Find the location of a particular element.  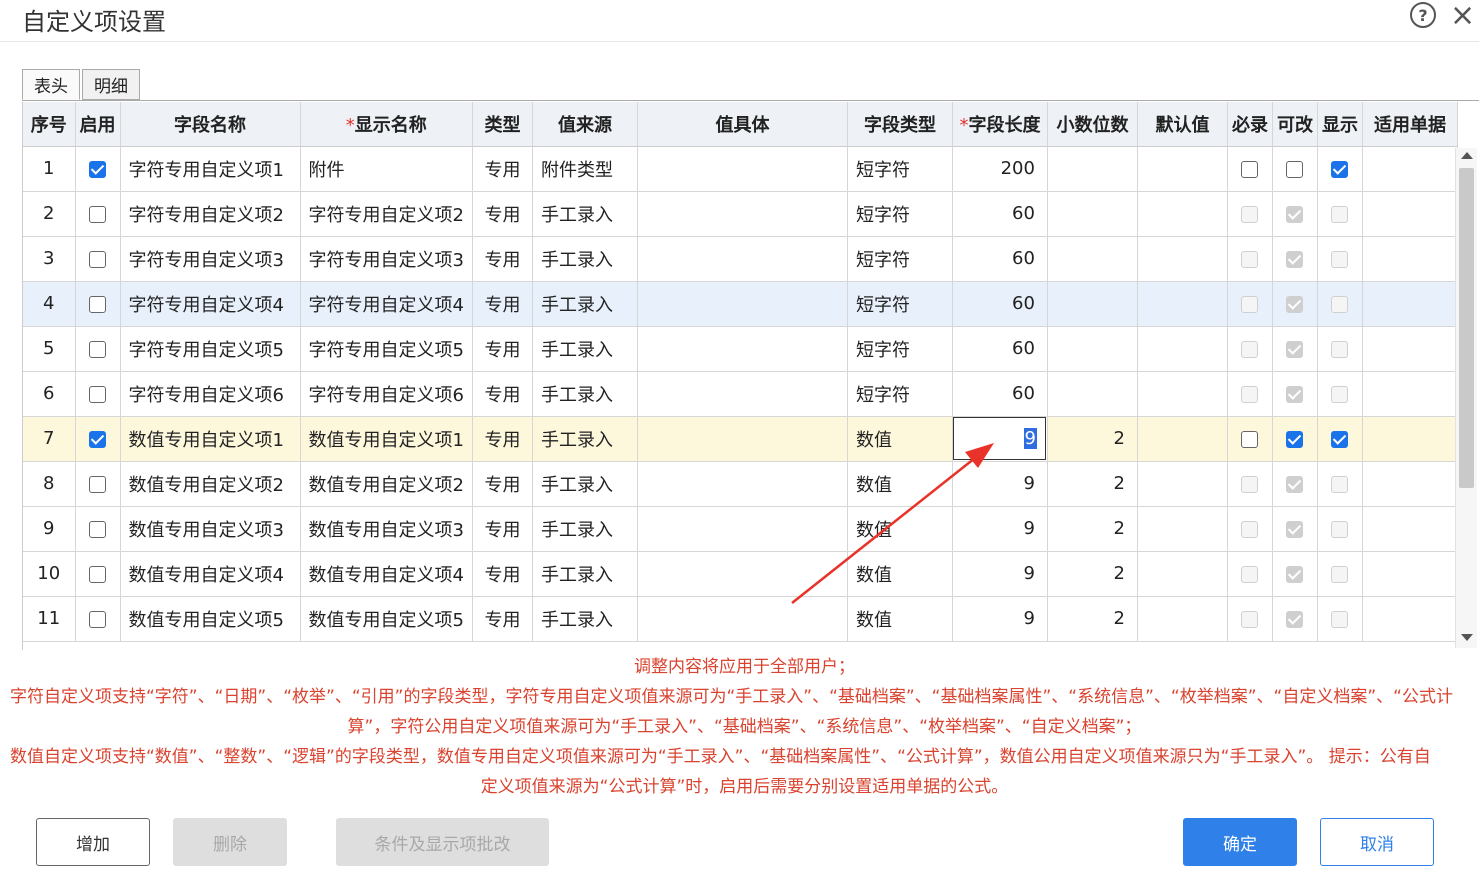

table-row: 4 字符专用自定义项4 字符专用自定义项4 专用 手工录入 短字符 60 is located at coordinates (740, 304).